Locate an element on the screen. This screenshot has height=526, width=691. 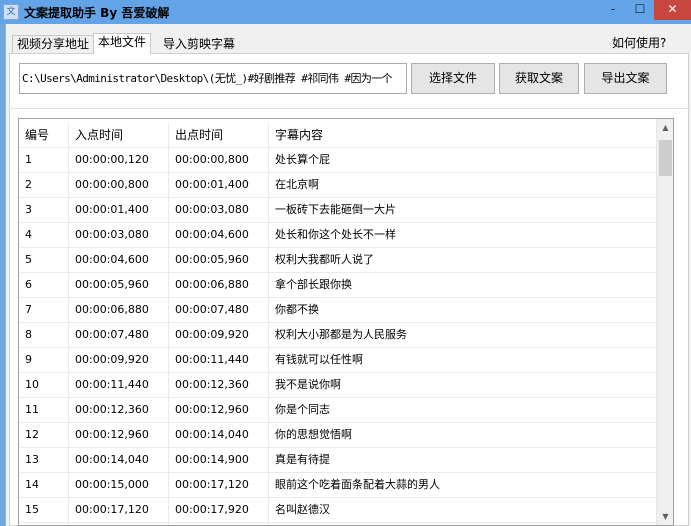
cell-content: 真是有待提 is located at coordinates (302, 459).